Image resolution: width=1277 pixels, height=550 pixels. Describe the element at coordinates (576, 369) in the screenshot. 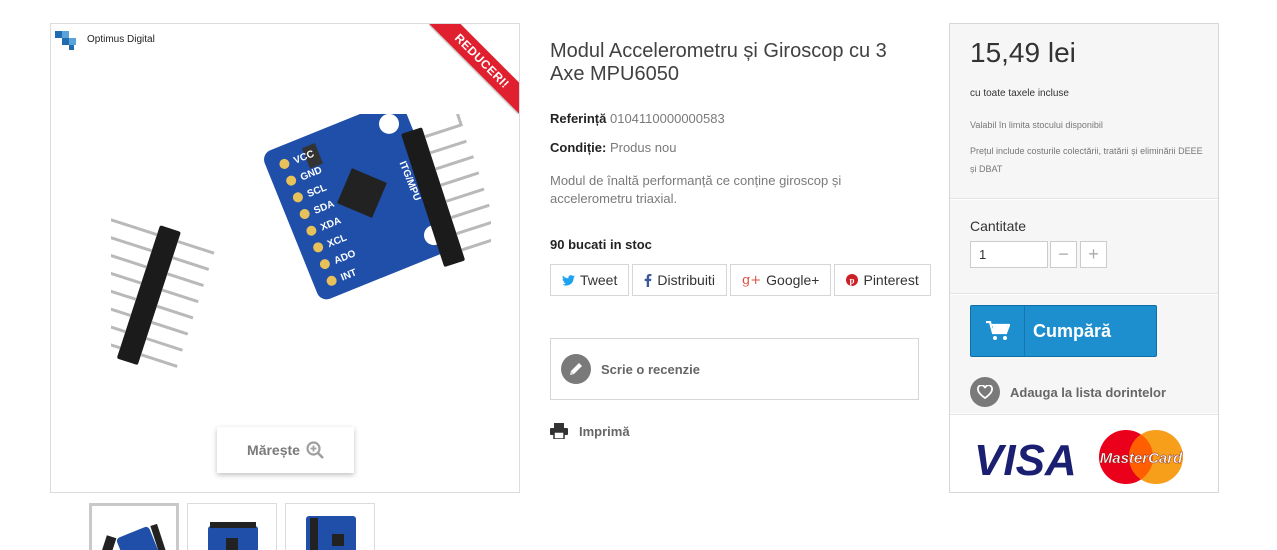

I see `pencil-icon` at that location.